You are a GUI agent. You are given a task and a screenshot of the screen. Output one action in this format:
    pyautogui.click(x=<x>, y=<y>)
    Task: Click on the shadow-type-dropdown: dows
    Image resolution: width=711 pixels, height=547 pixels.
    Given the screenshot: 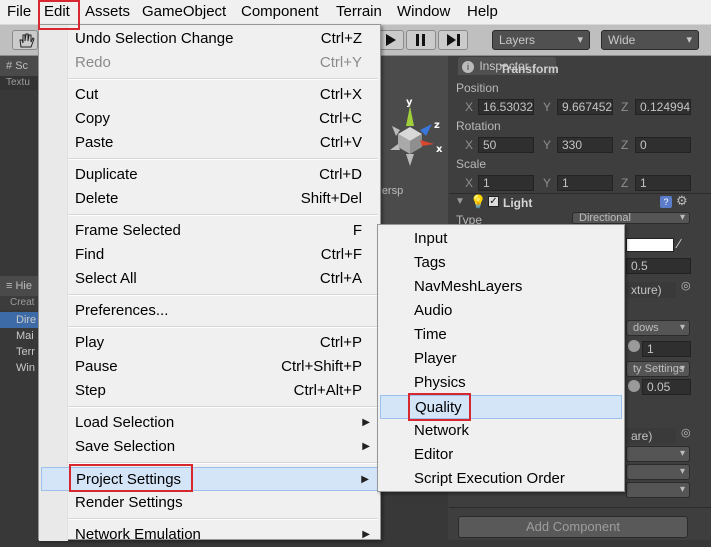 What is the action you would take?
    pyautogui.click(x=658, y=328)
    